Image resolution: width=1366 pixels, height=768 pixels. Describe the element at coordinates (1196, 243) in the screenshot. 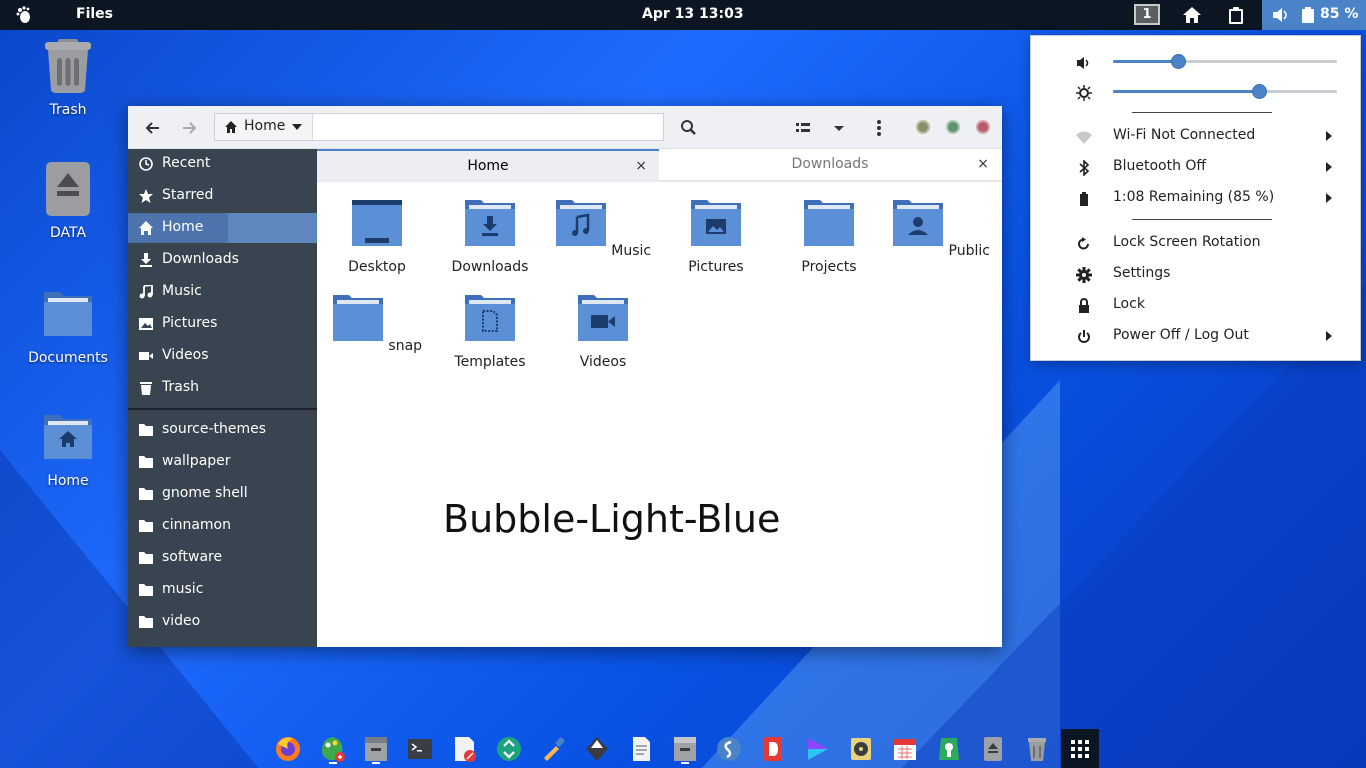

I see `lock-rotation-menu-item: Lock Screen Rotation` at that location.